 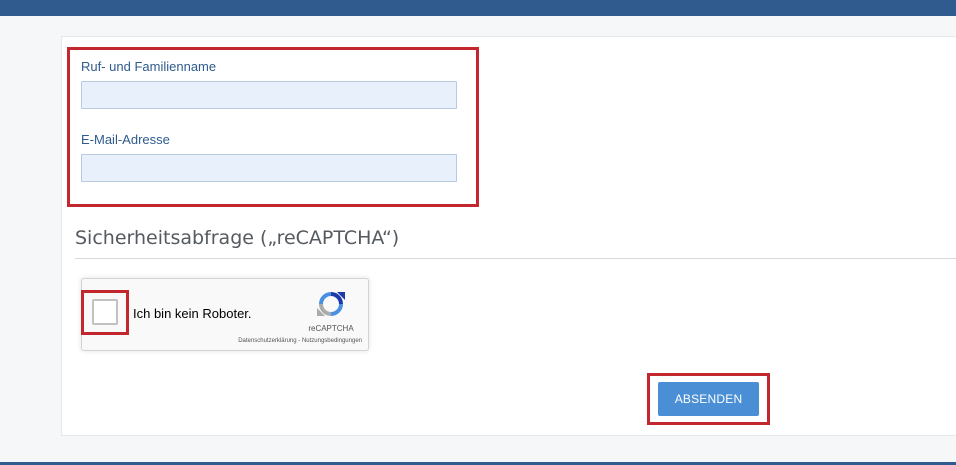 What do you see at coordinates (269, 95) in the screenshot?
I see `name-input` at bounding box center [269, 95].